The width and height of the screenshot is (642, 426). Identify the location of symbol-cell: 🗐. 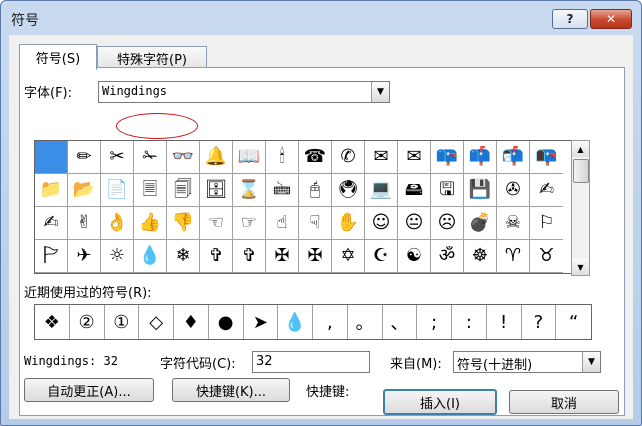
(183, 190).